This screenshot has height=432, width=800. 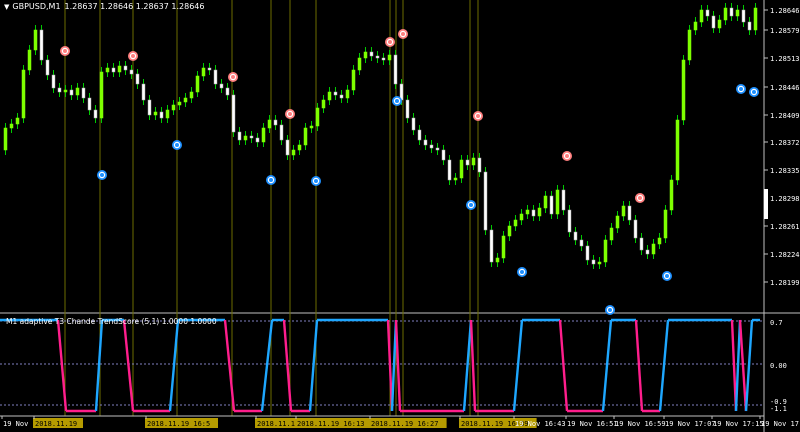 I want to click on price-tick-label: 1.28199, so click(x=785, y=283).